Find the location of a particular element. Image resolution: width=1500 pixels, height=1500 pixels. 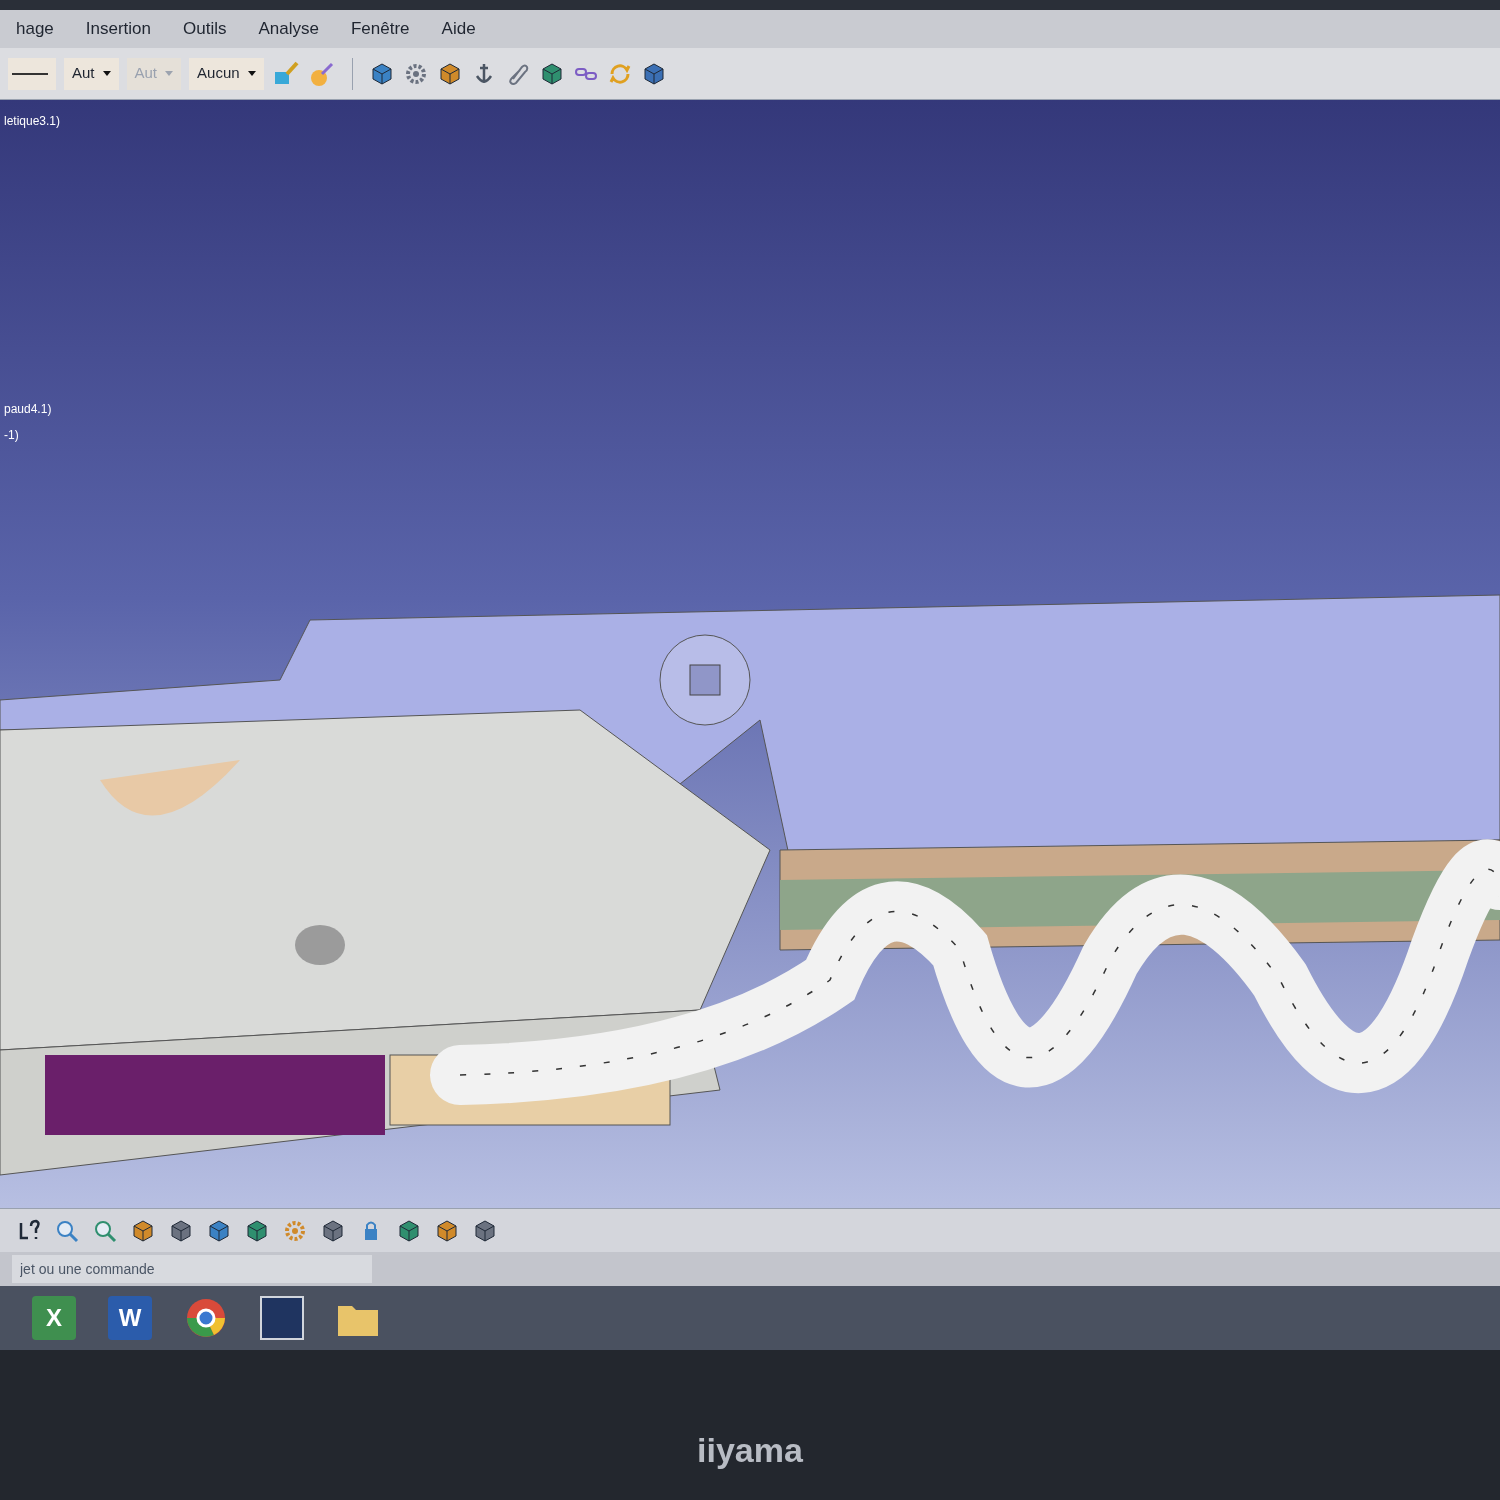

command-input-field: jet ou une commande is located at coordinates (192, 1269).